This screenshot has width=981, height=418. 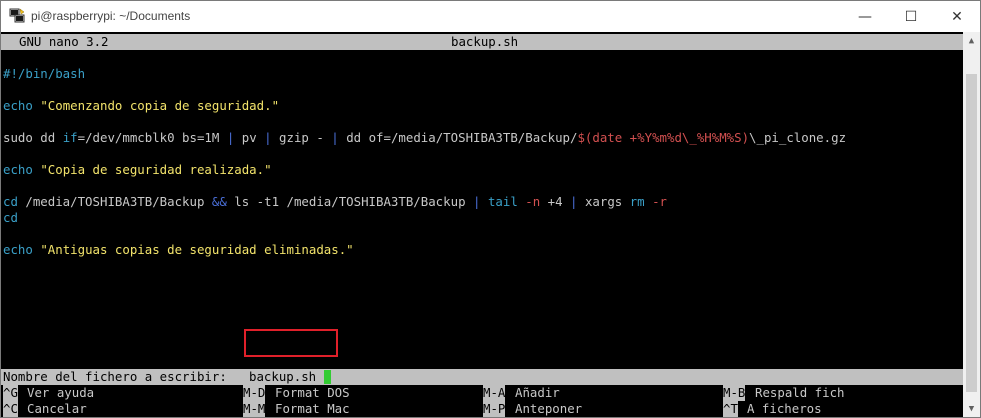 I want to click on code-line-shebang: #!/bin/bash, so click(x=44, y=73).